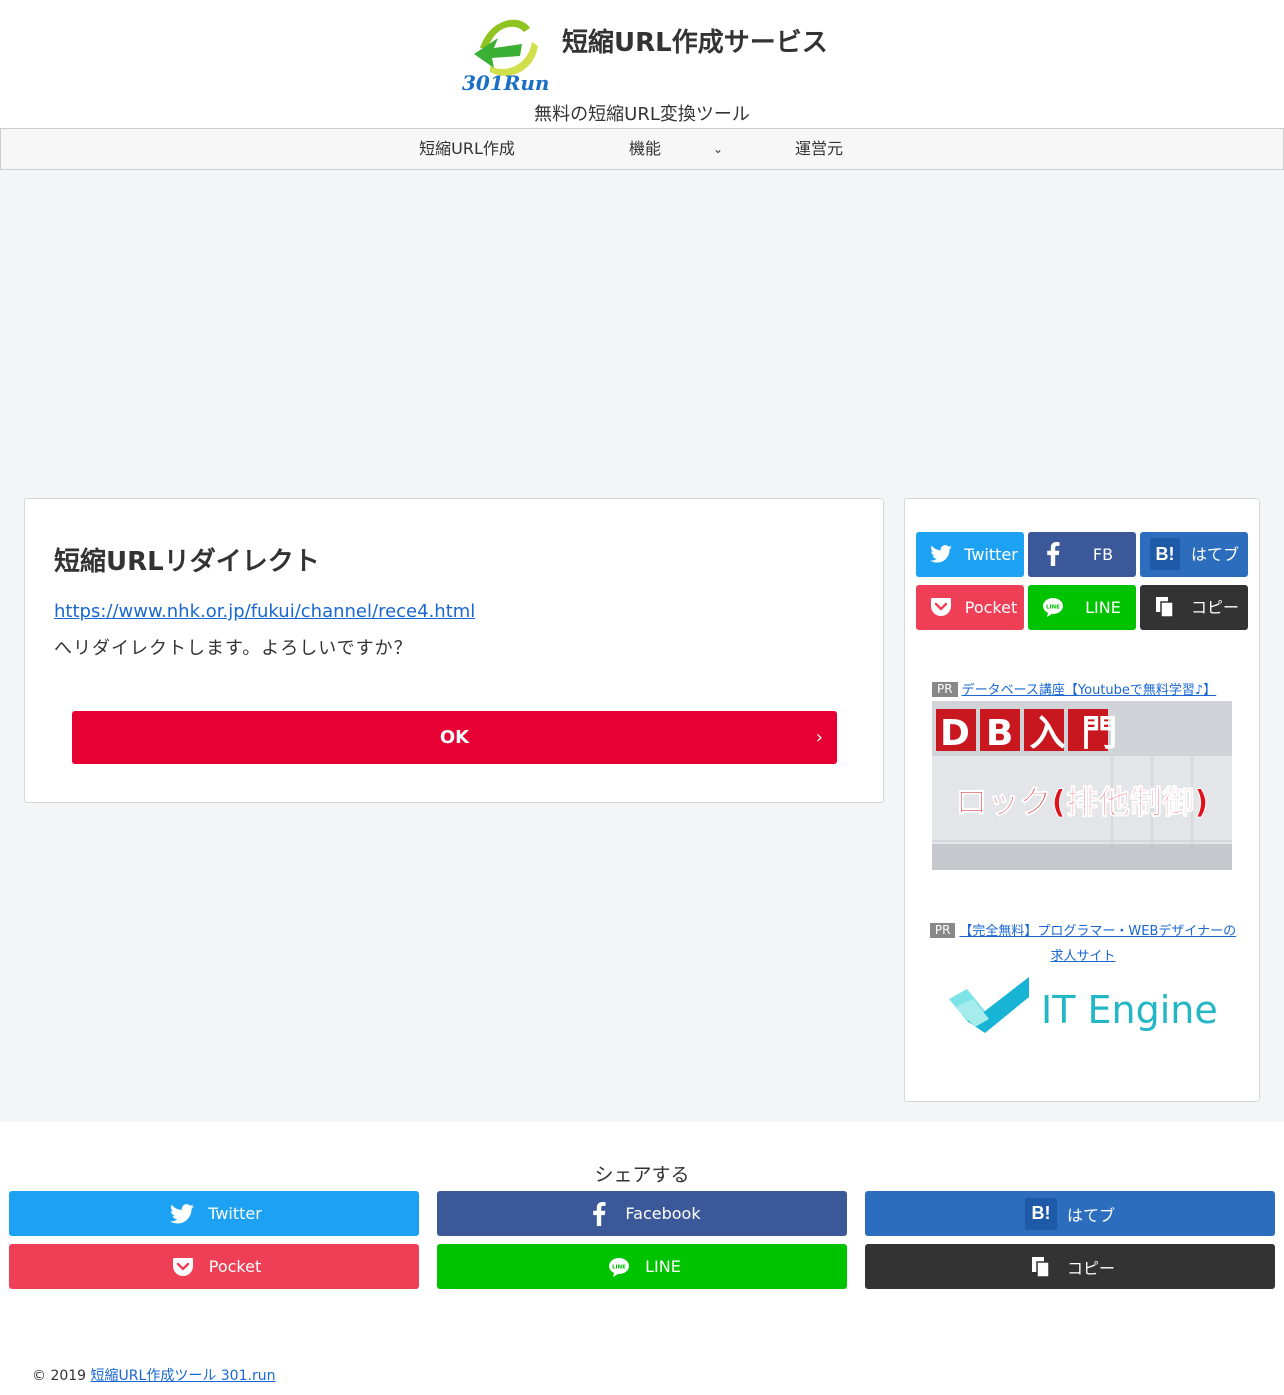 The image size is (1284, 1395). What do you see at coordinates (506, 51) in the screenshot?
I see `site-logo: 301Run` at bounding box center [506, 51].